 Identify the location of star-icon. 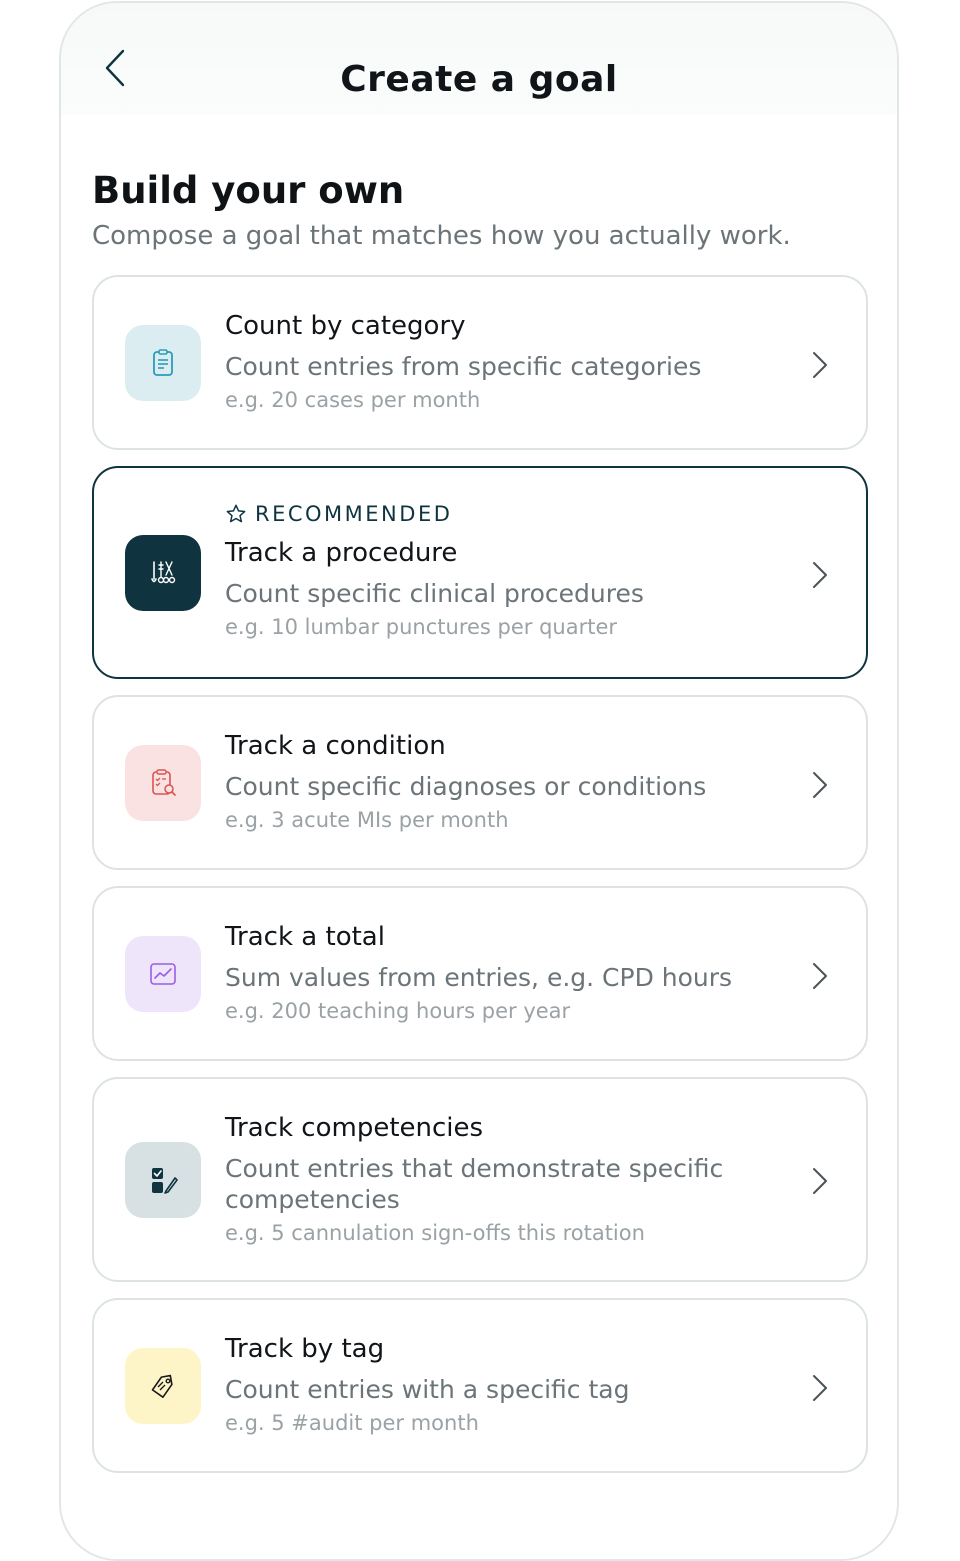
(236, 513).